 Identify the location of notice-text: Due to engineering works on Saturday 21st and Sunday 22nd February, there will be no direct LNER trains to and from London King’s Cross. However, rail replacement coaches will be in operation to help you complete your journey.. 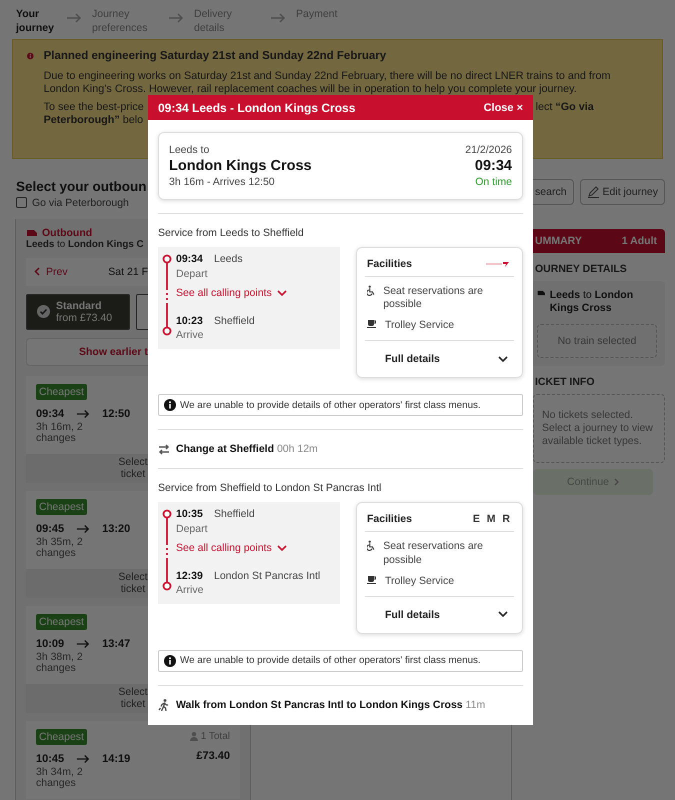
(328, 83).